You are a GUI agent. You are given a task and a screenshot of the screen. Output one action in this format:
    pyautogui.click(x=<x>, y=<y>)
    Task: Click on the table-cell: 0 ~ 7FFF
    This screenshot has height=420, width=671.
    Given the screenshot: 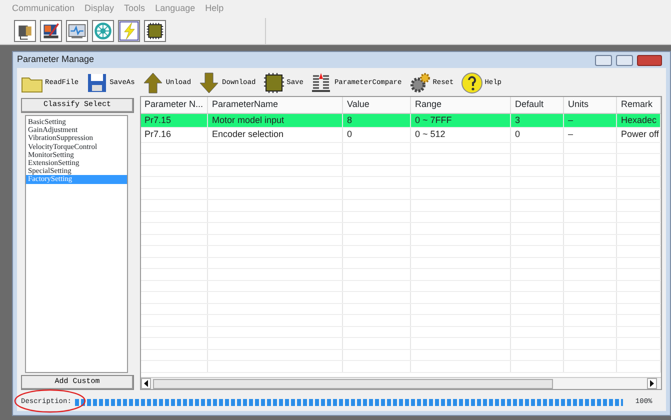 What is the action you would take?
    pyautogui.click(x=433, y=119)
    